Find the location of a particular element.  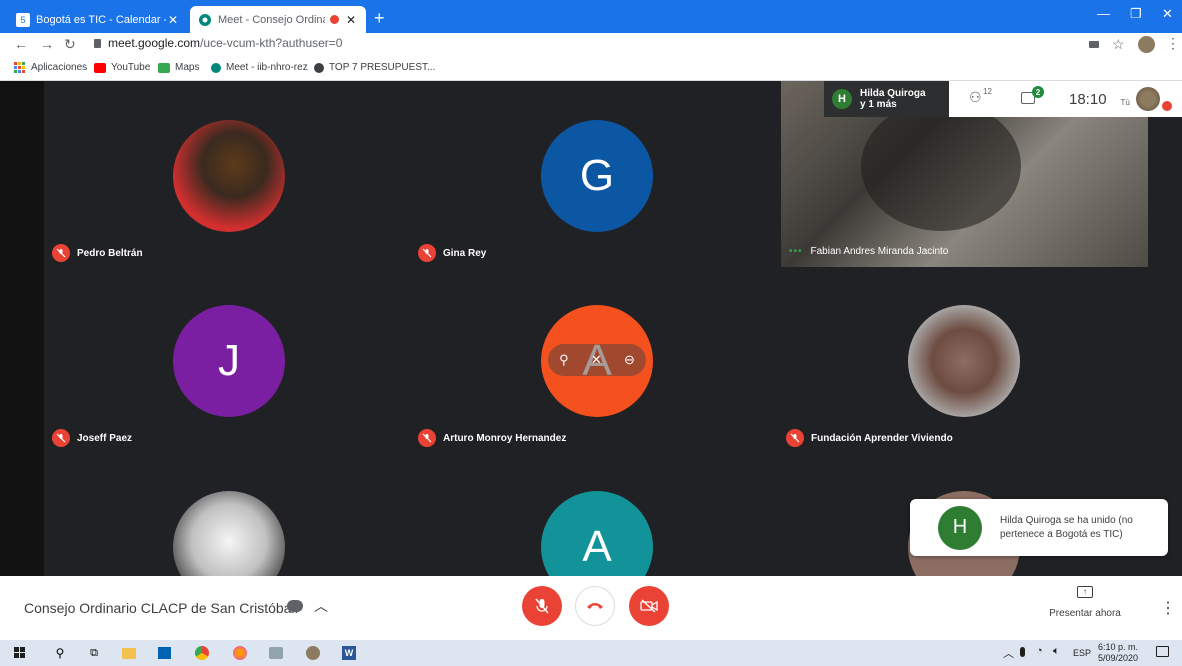

participant-name: Fundación Aprender Viviendo is located at coordinates (882, 438).